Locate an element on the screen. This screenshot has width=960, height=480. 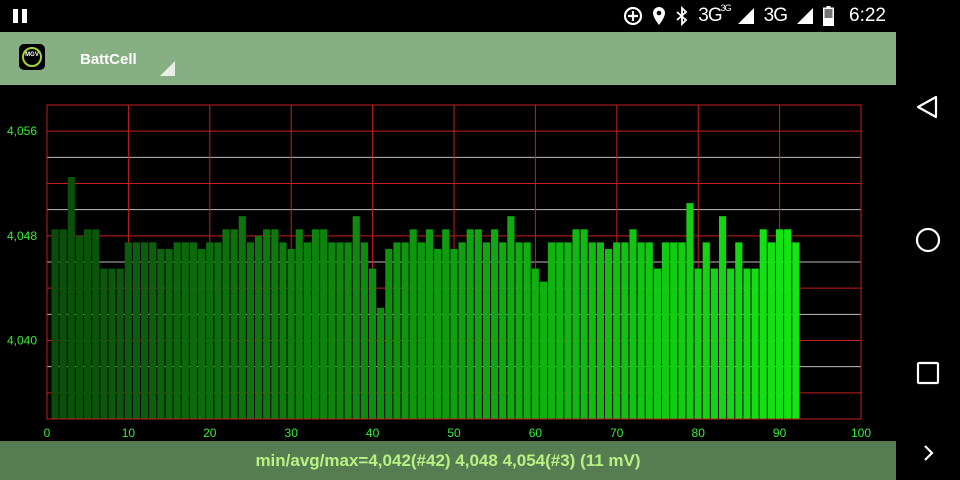
x-tick-label: 90 is located at coordinates (780, 433).